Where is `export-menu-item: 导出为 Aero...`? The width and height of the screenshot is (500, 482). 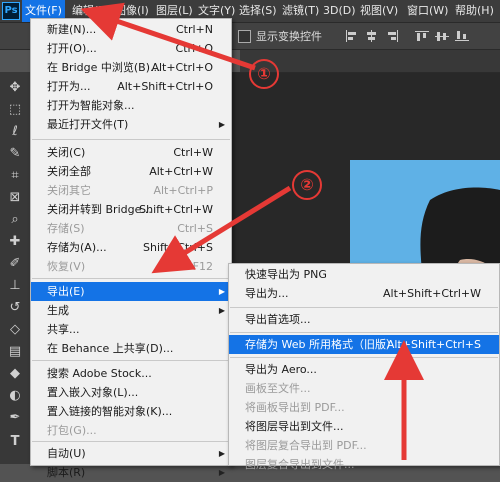 export-menu-item: 导出为 Aero... is located at coordinates (364, 369).